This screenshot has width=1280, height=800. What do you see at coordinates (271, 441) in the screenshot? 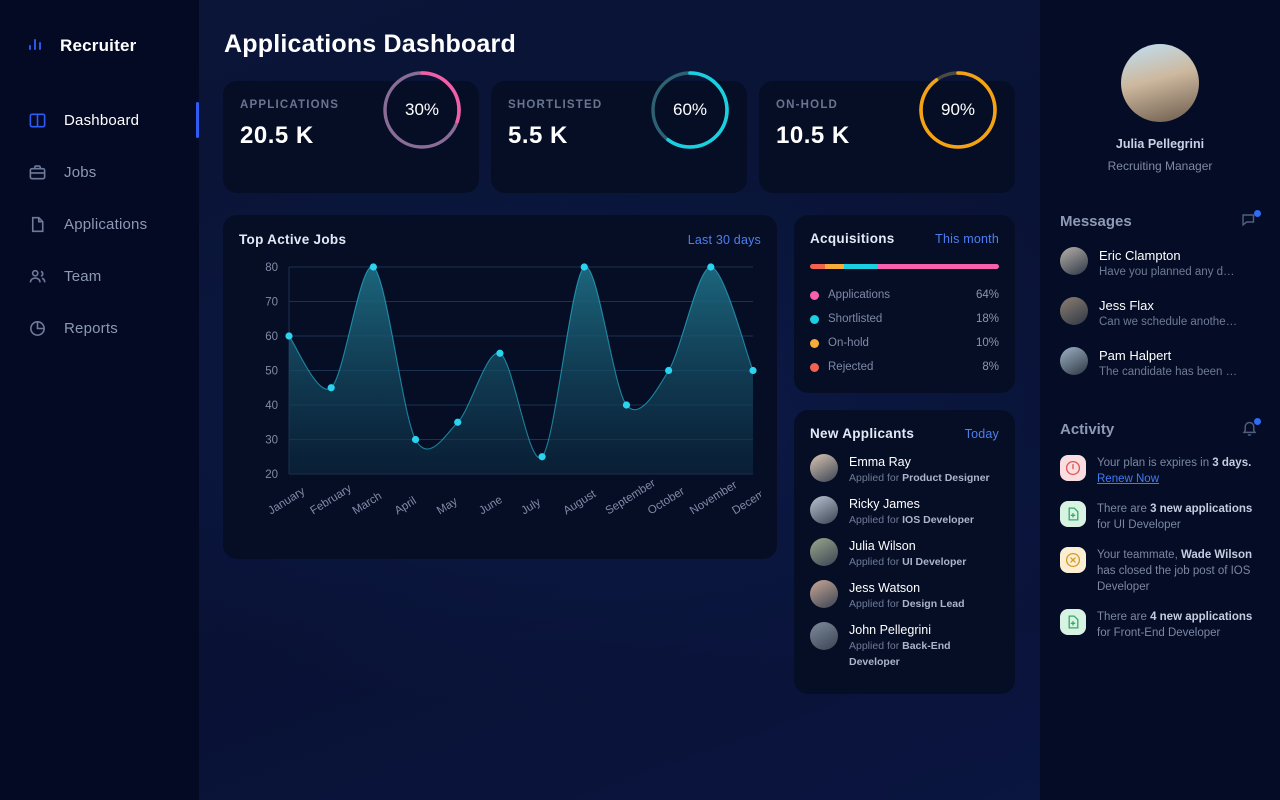
I see `y-axis-tick: 30` at bounding box center [271, 441].